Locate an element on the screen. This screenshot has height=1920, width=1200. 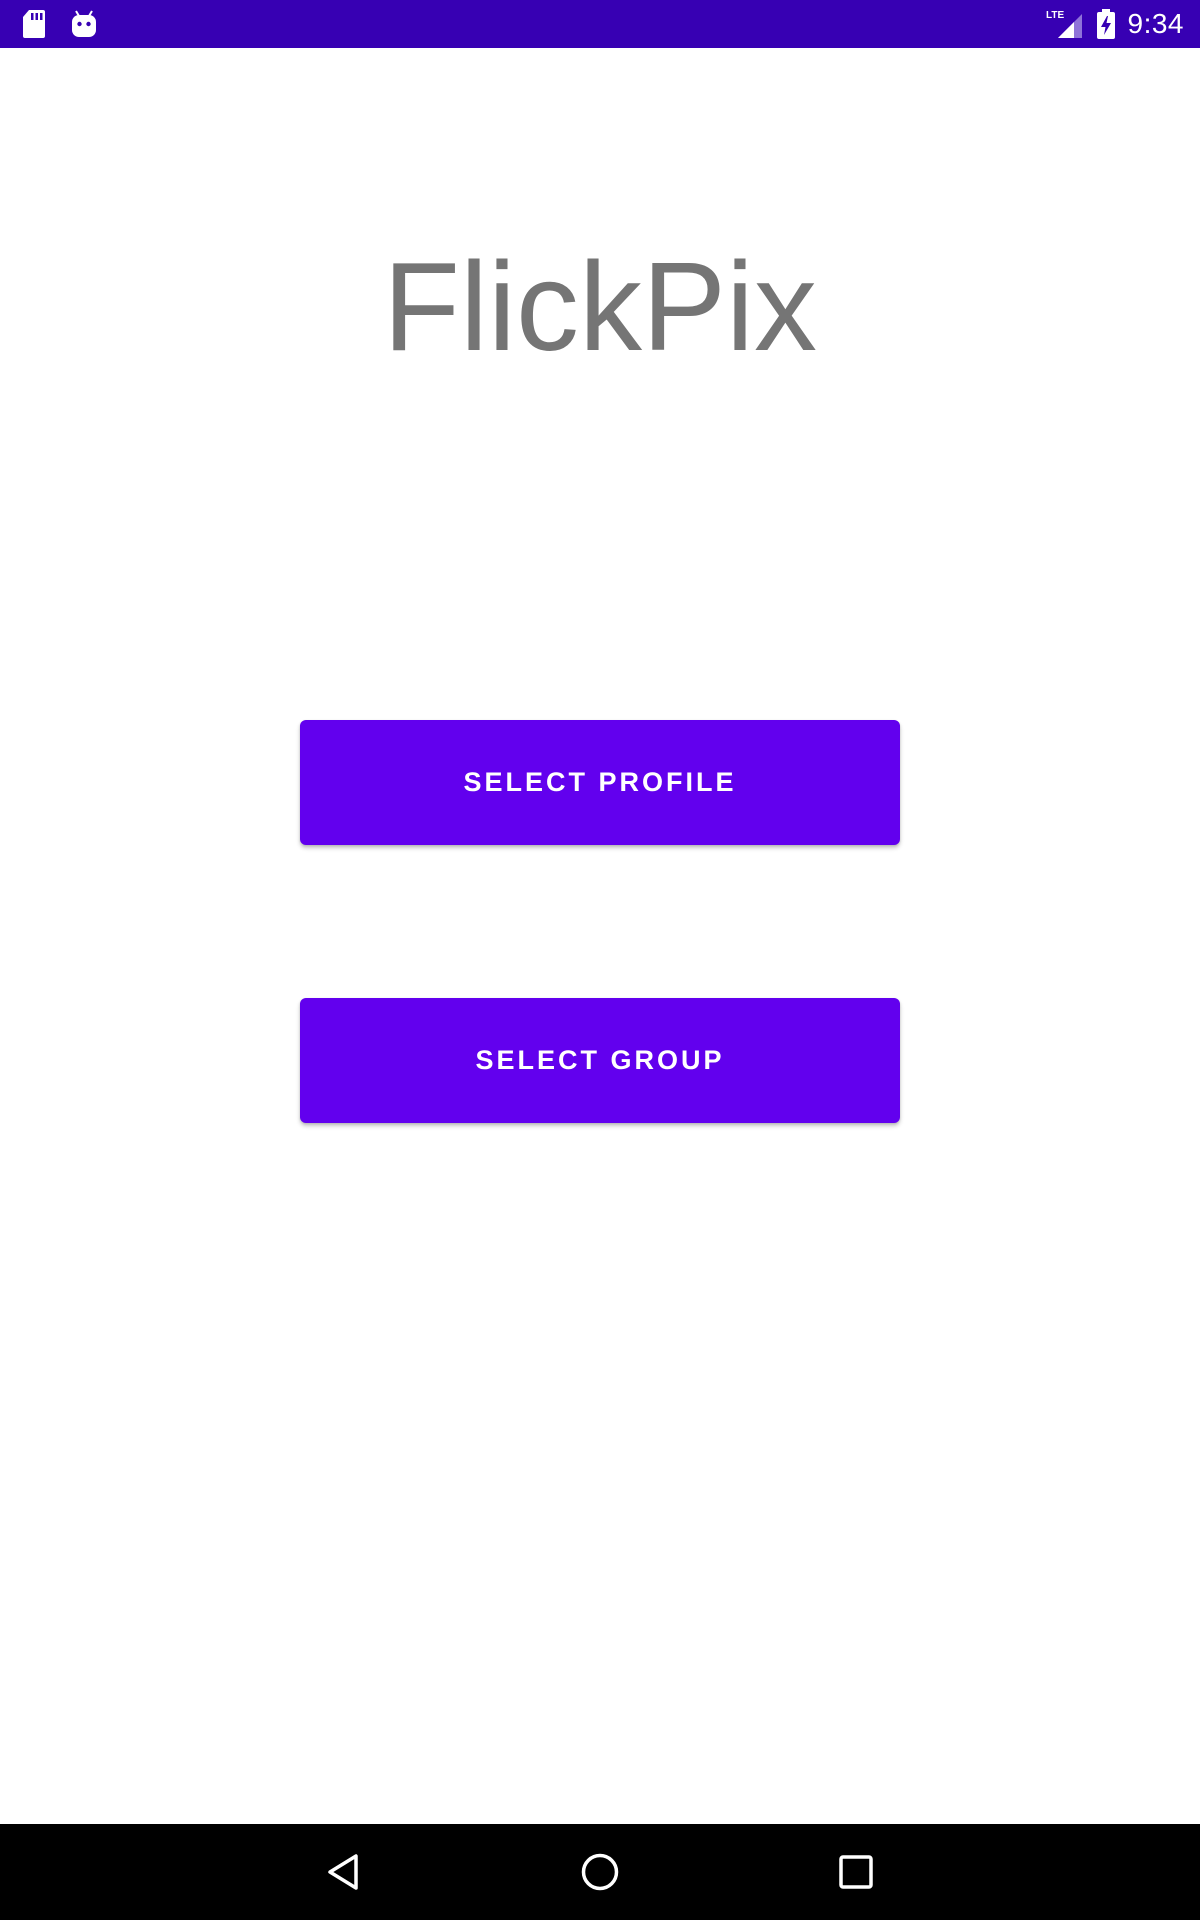
select-group-label: SELECT GROUP is located at coordinates (600, 1060).